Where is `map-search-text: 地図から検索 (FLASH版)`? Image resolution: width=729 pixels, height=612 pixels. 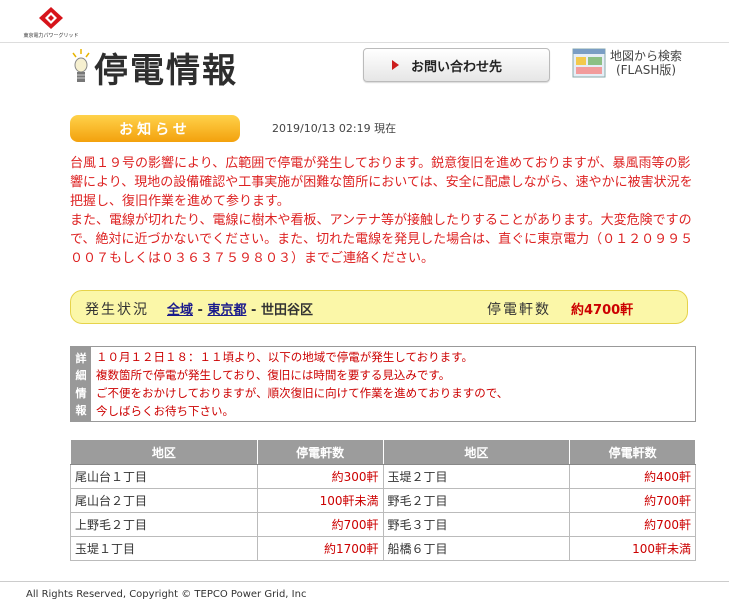 map-search-text: 地図から検索 (FLASH版) is located at coordinates (646, 63).